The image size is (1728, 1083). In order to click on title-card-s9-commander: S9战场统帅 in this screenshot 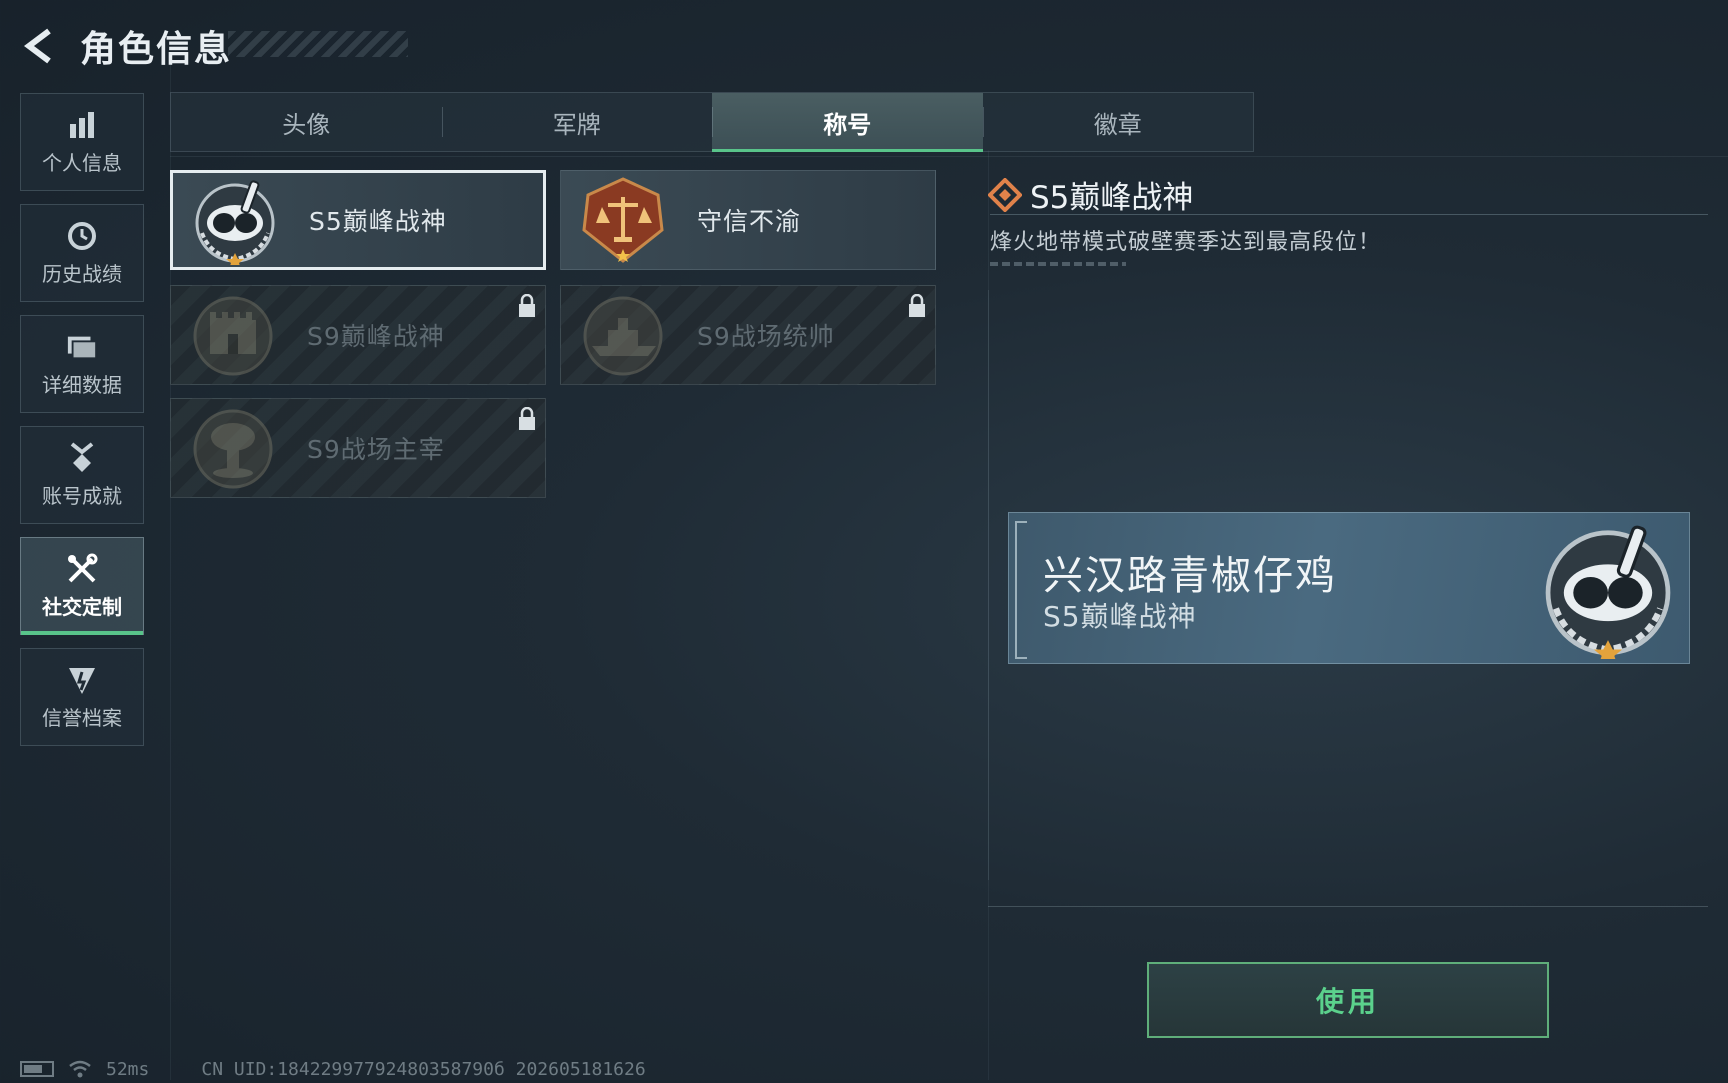, I will do `click(748, 335)`.